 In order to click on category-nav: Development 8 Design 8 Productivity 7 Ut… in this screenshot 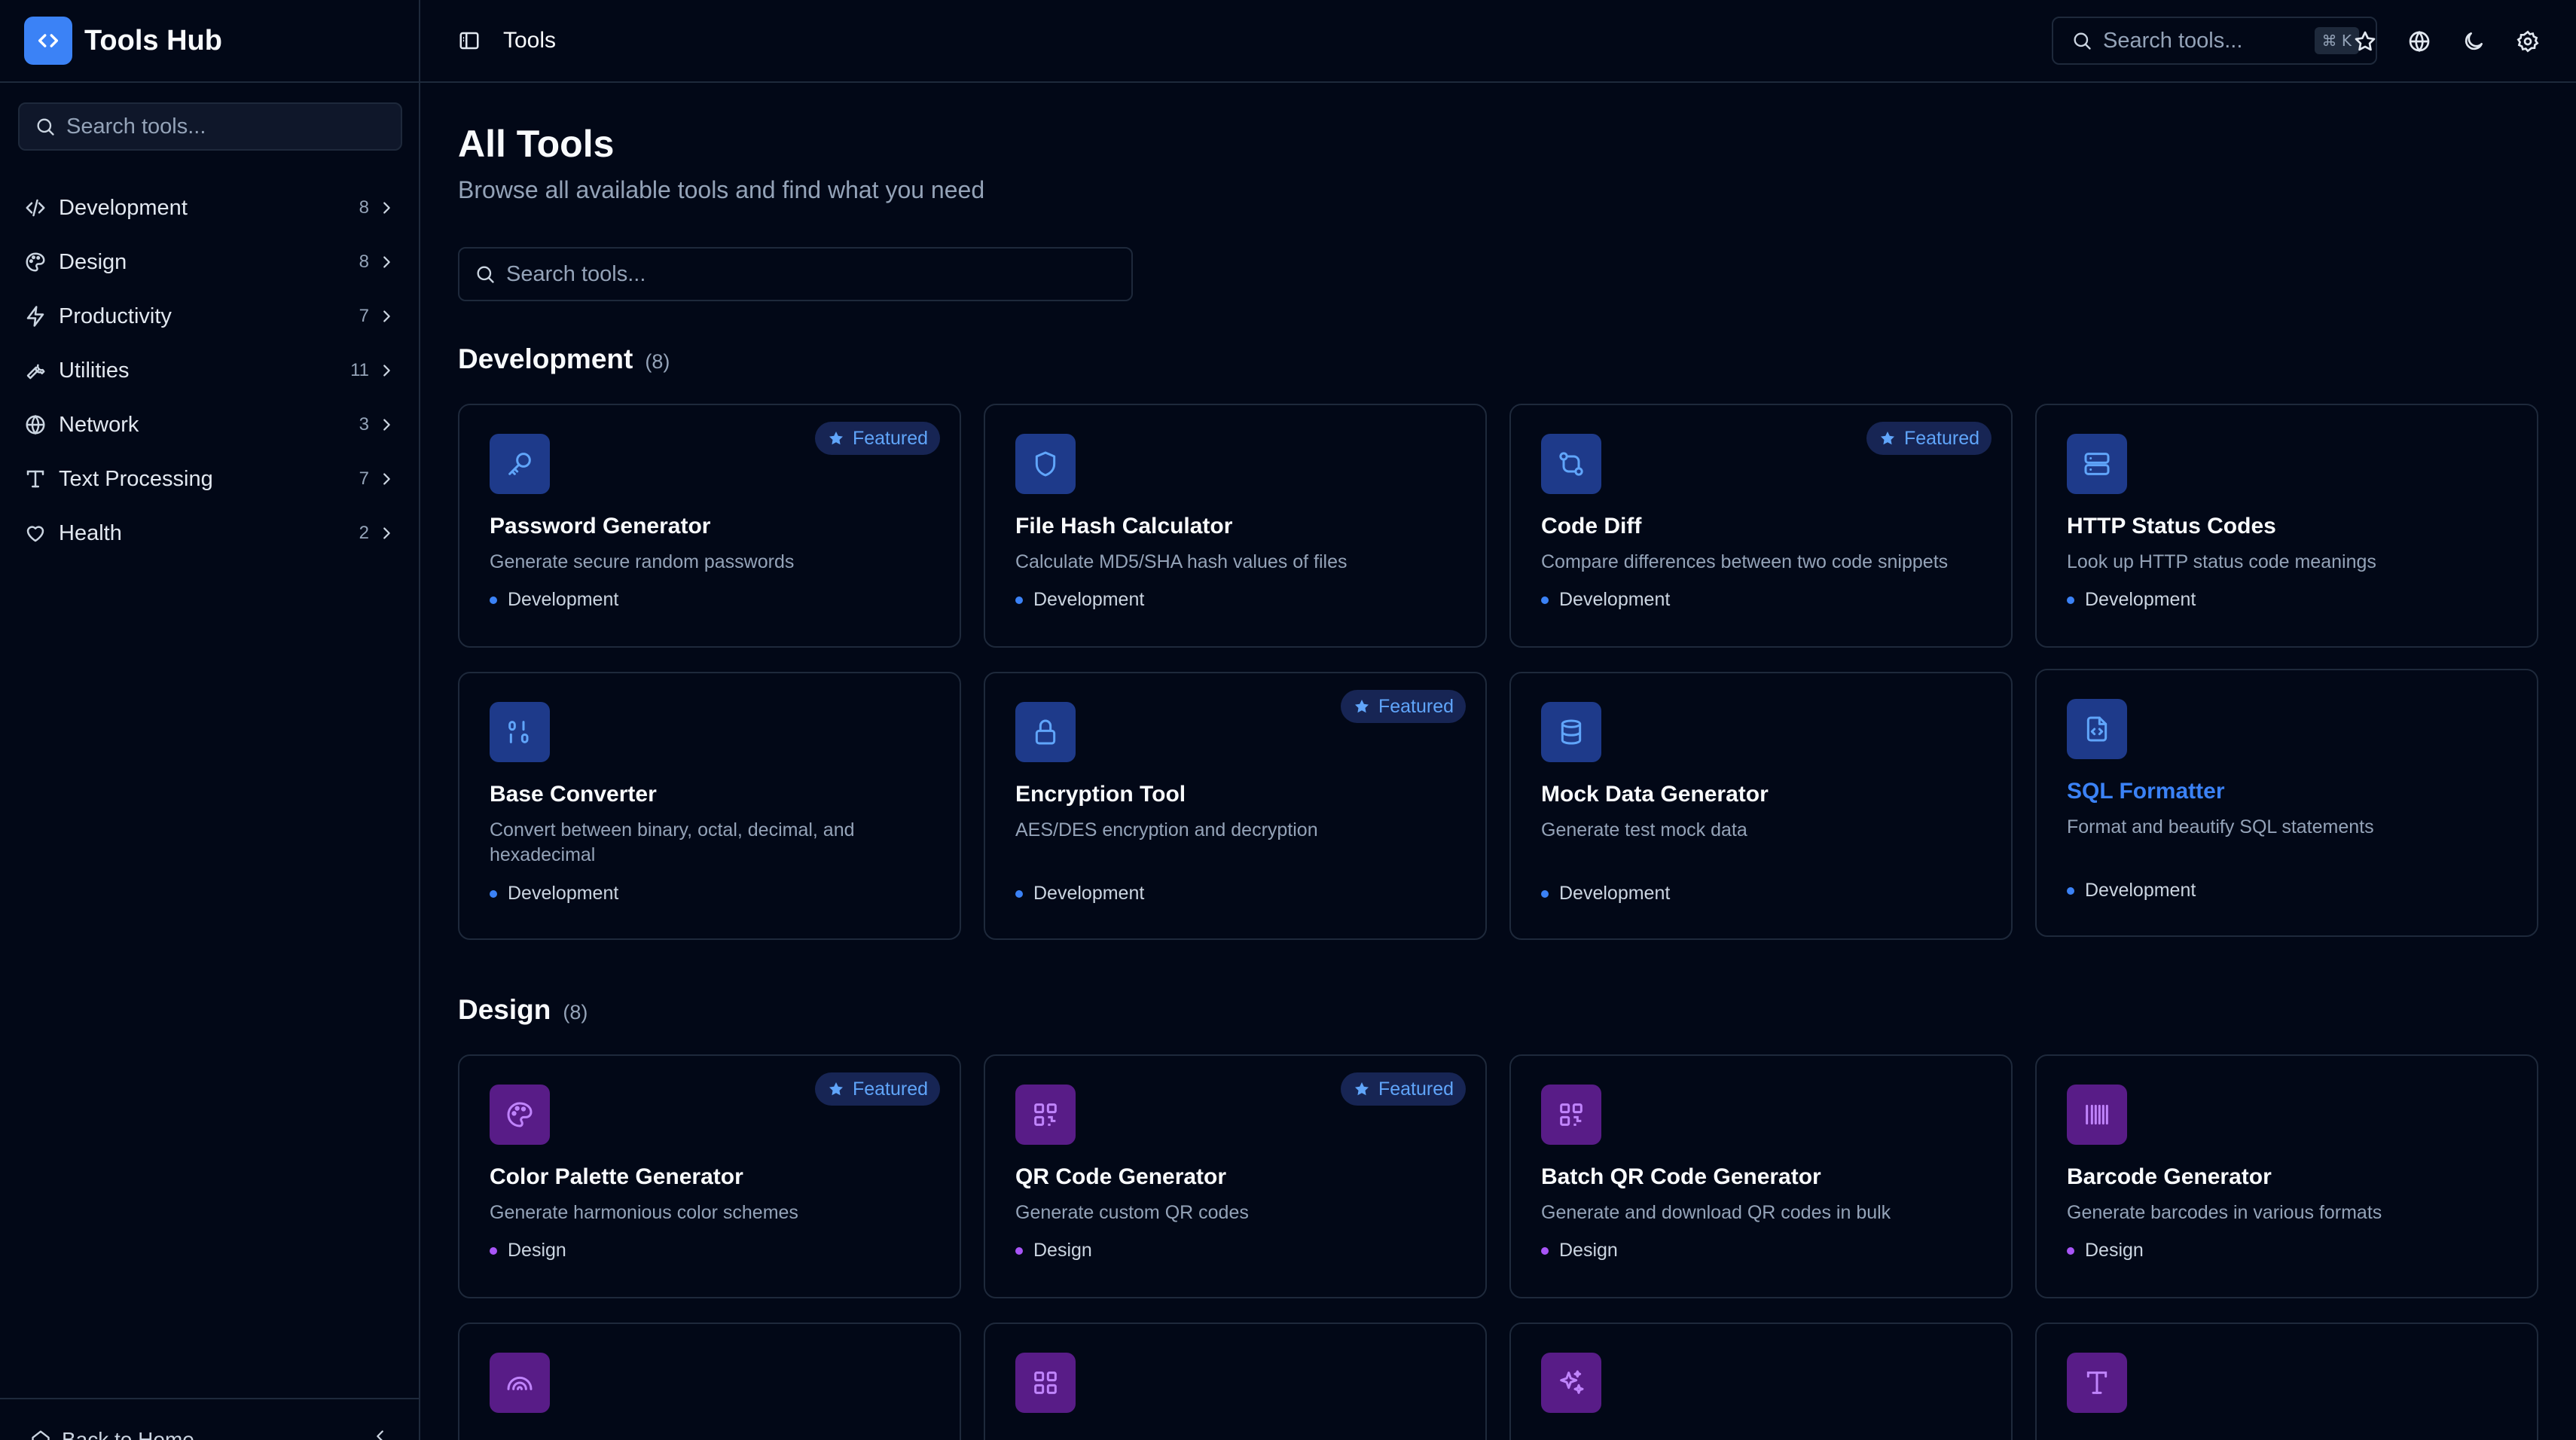, I will do `click(210, 370)`.